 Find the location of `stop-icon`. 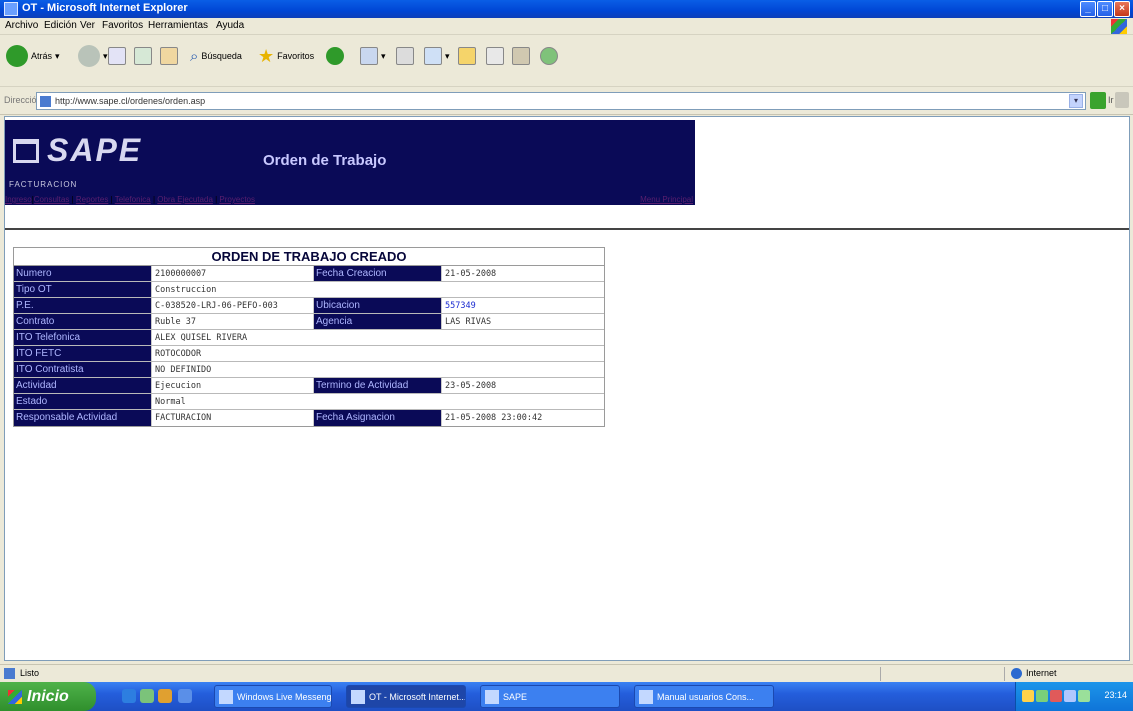

stop-icon is located at coordinates (117, 56).